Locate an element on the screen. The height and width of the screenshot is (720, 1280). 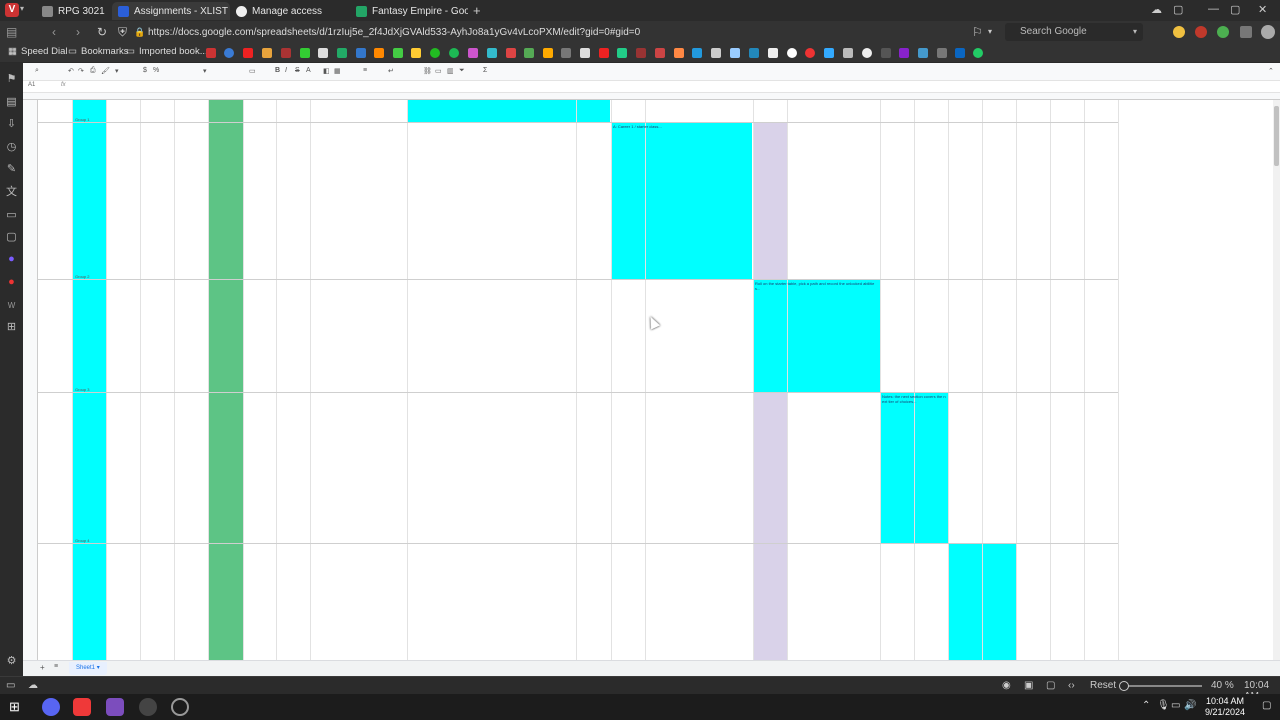
tab-rpg: RPG 3021 is located at coordinates (74, 11).